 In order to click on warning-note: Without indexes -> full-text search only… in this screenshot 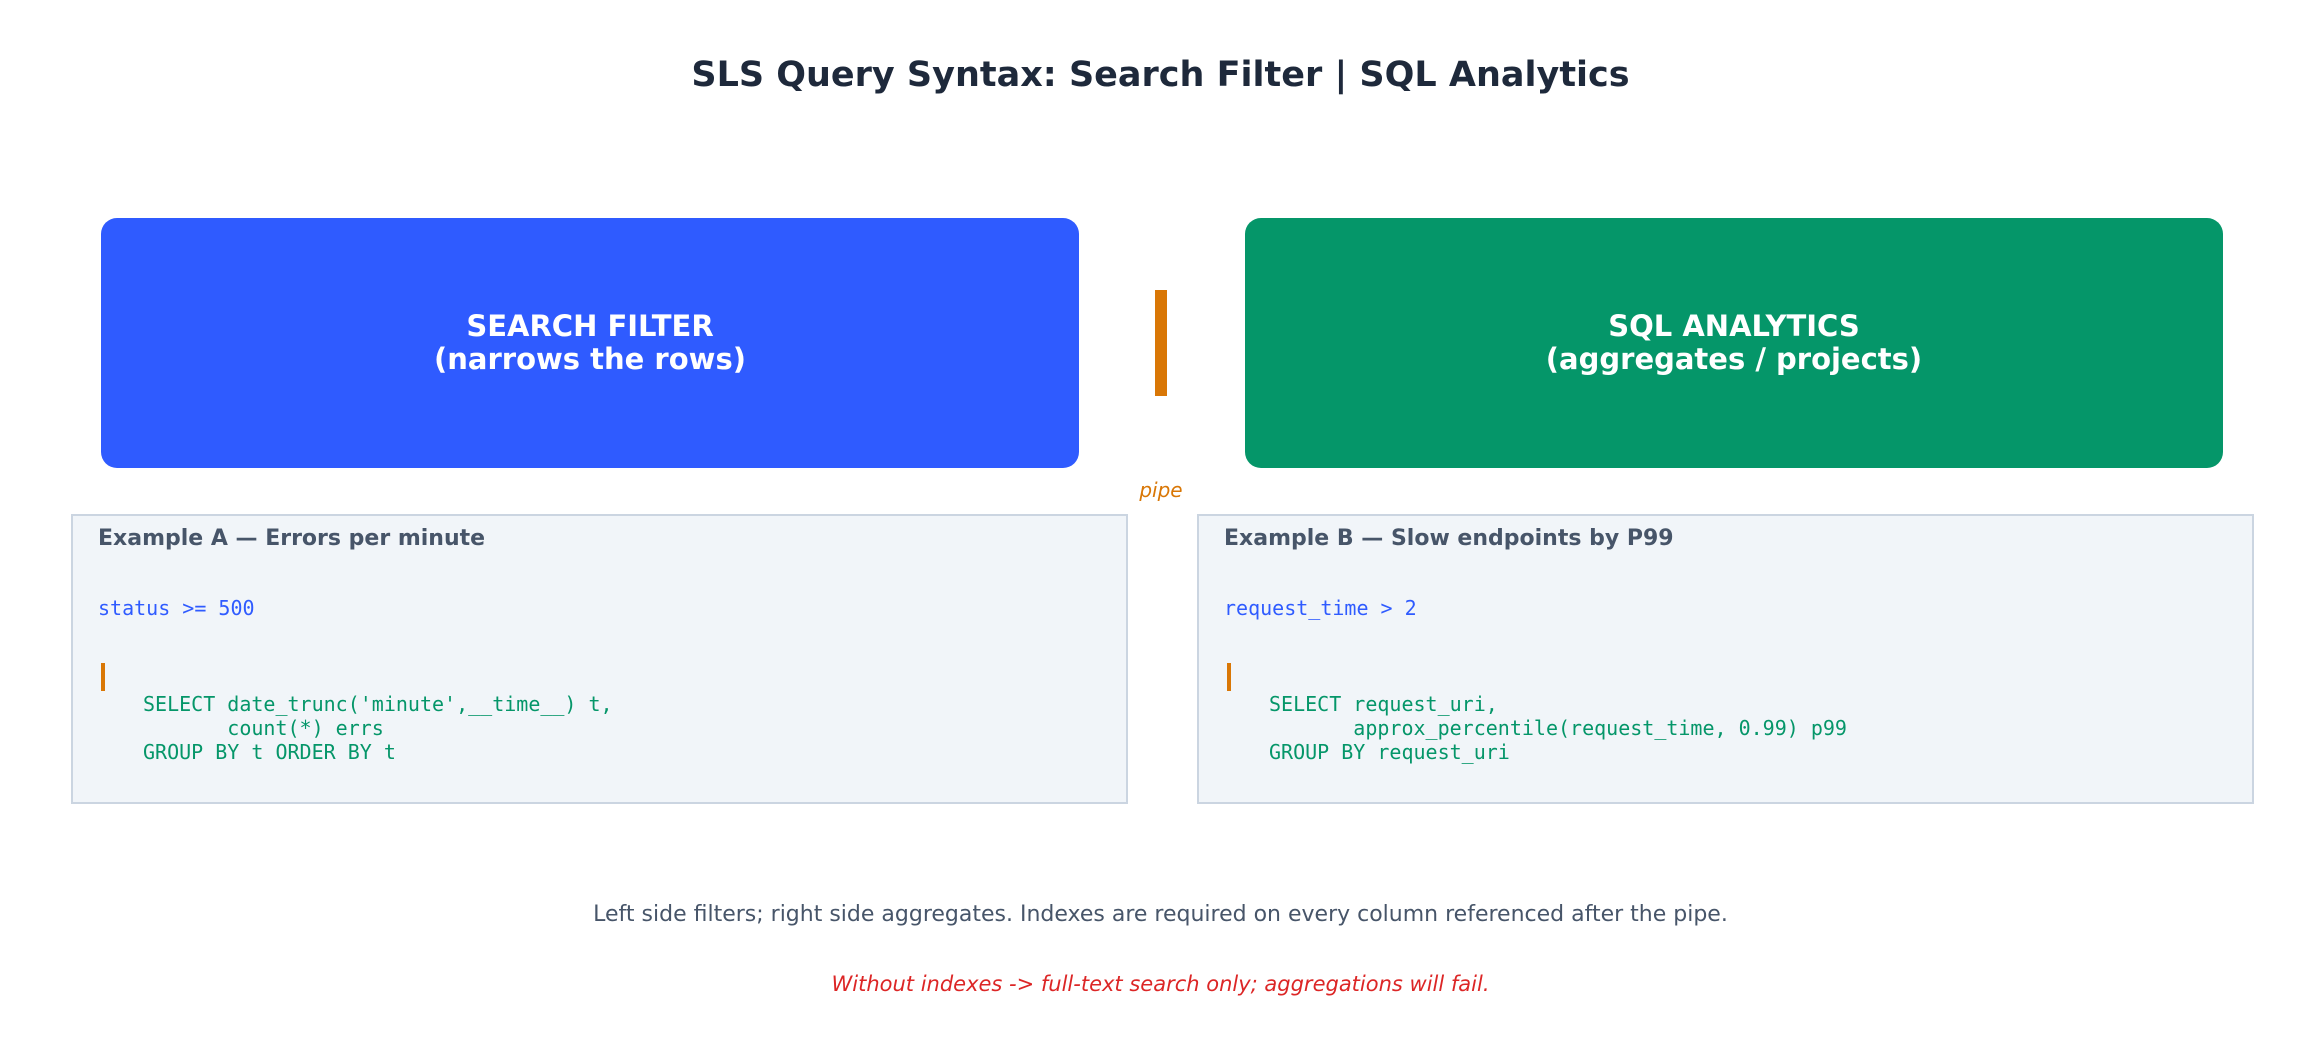, I will do `click(1160, 984)`.